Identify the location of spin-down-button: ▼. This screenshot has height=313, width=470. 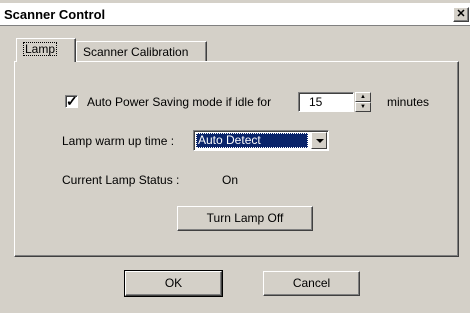
(363, 107).